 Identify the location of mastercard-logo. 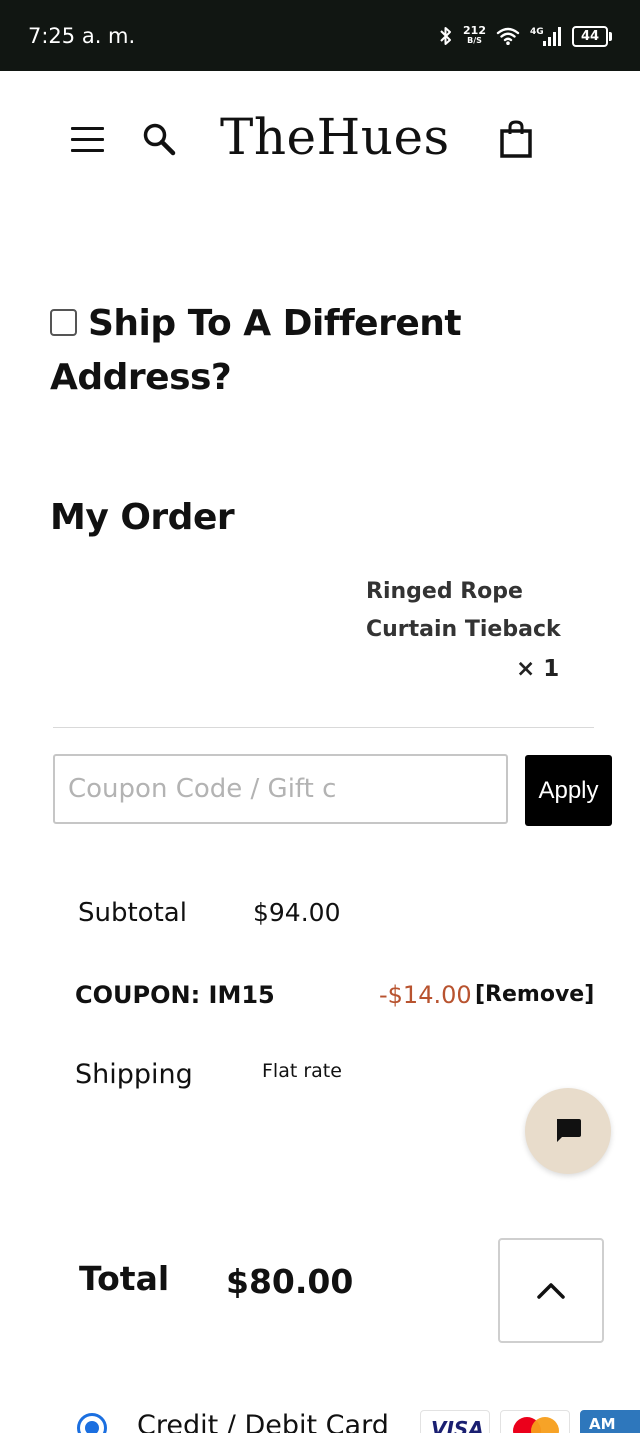
(535, 1421).